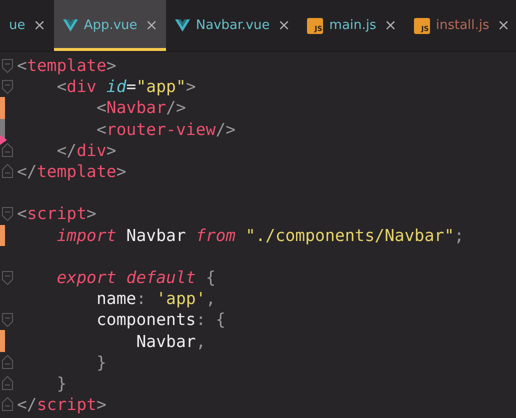 The image size is (516, 418). What do you see at coordinates (463, 25) in the screenshot?
I see `tab-label: install.js` at bounding box center [463, 25].